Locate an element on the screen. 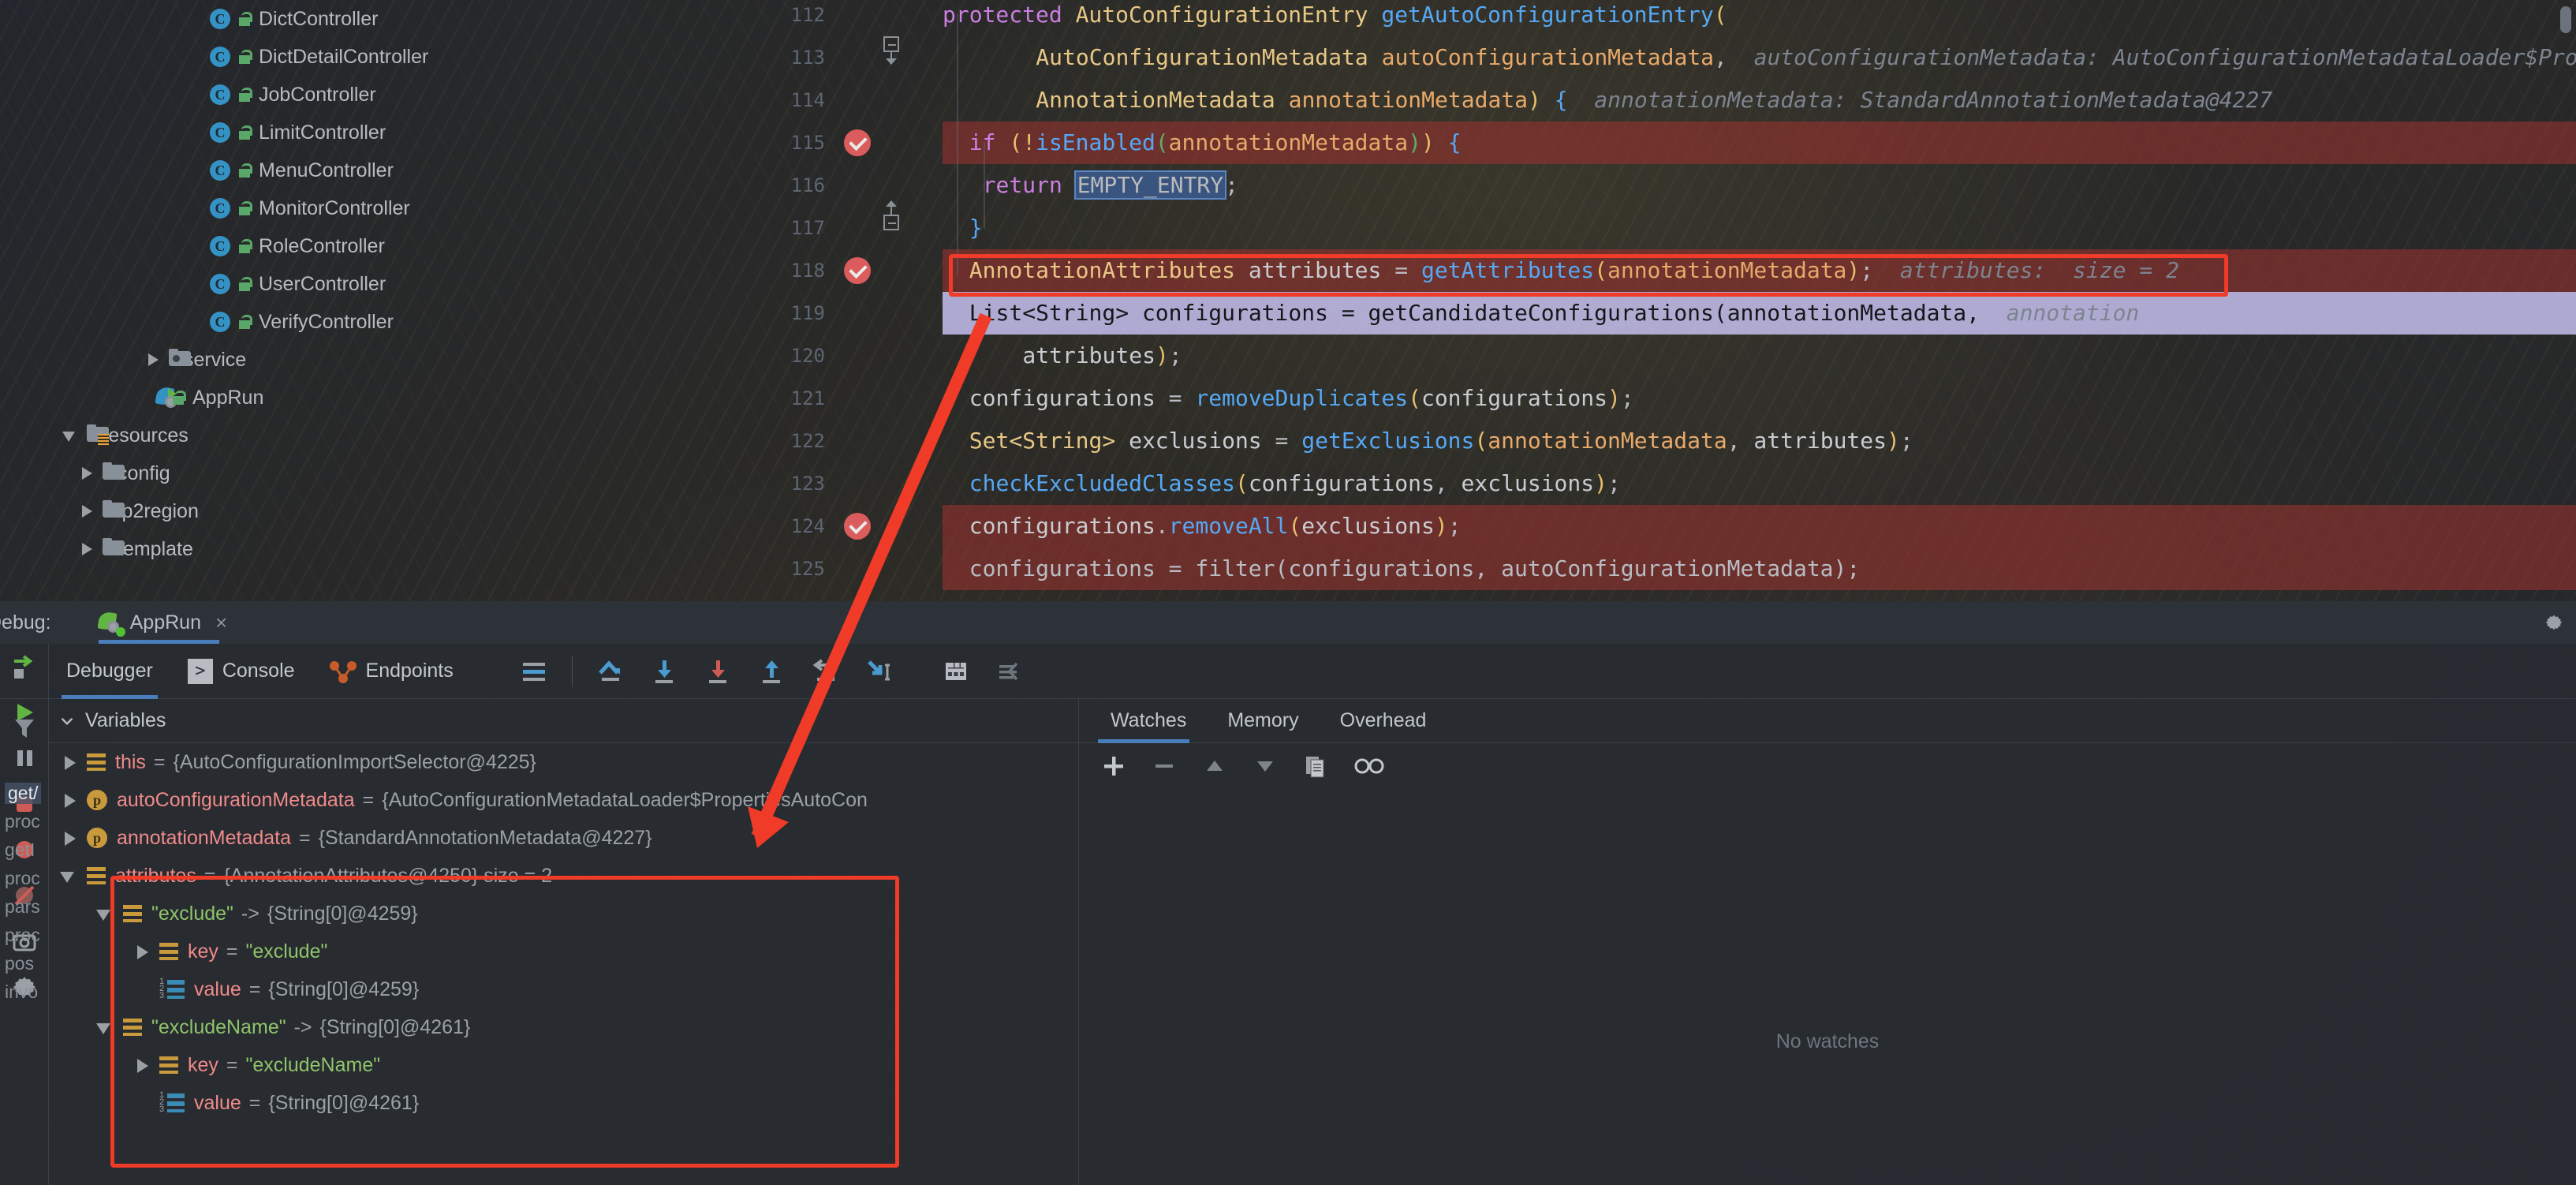  structure-item-5: proc is located at coordinates (22, 935).